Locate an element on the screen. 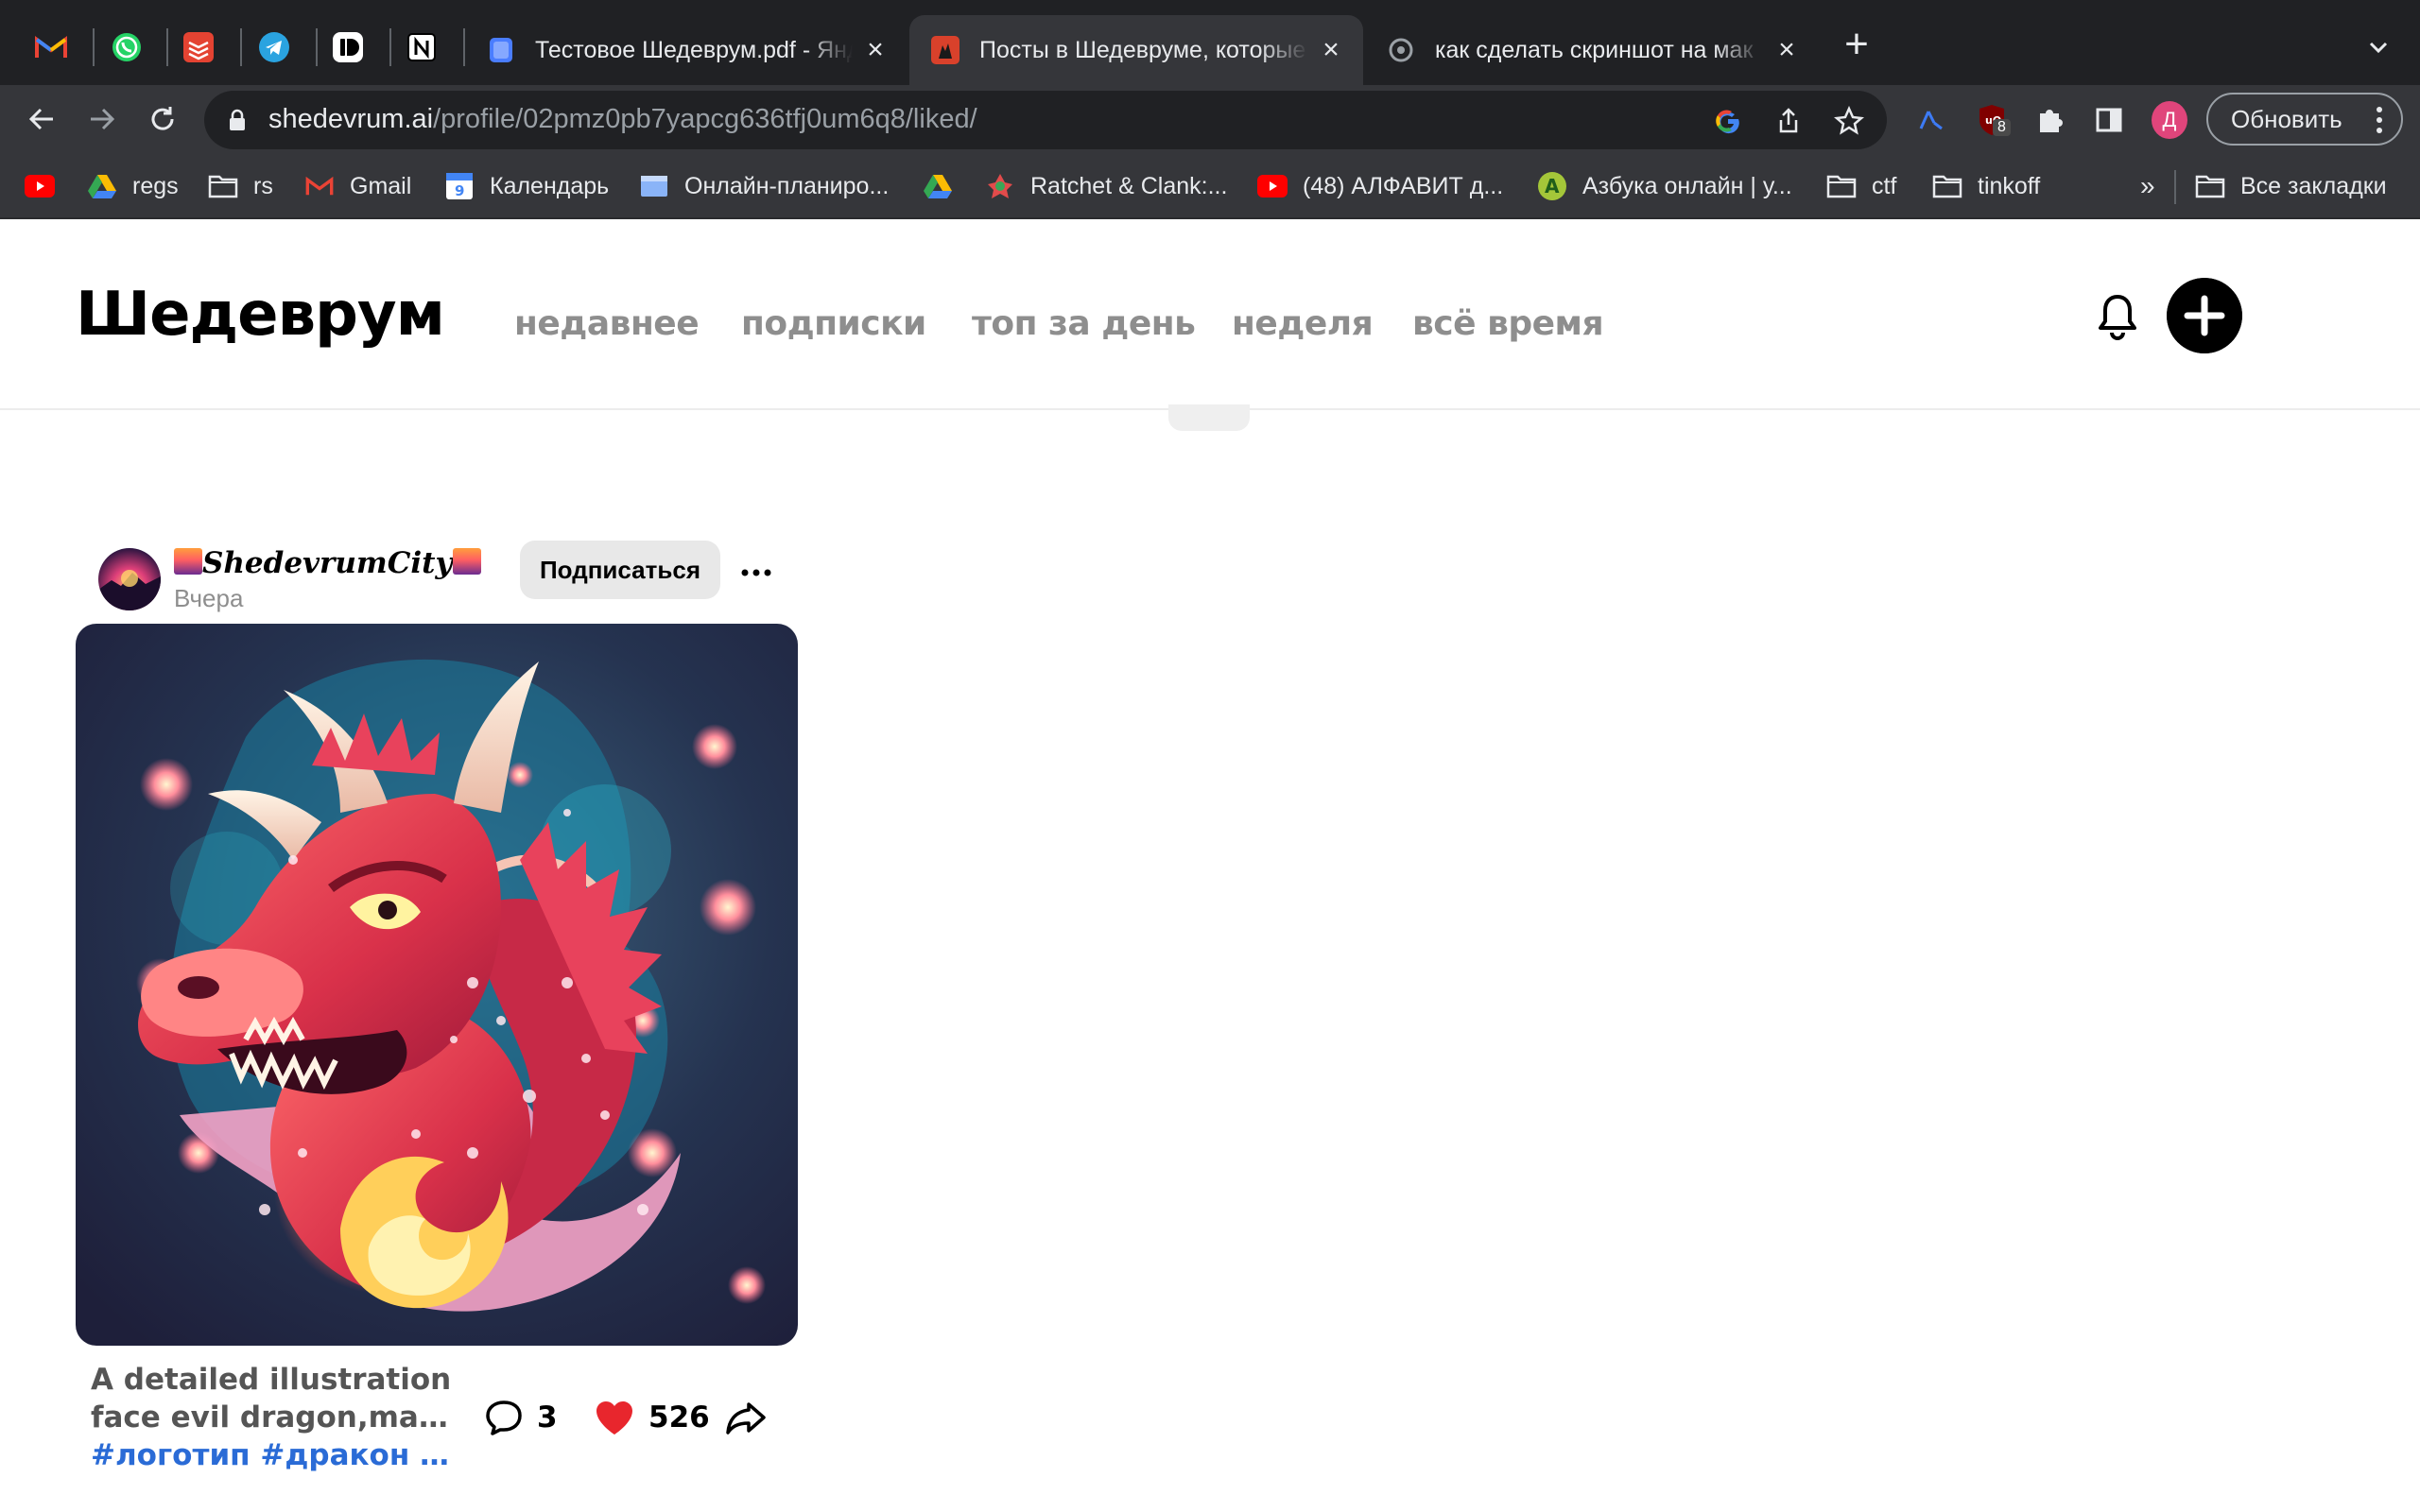 This screenshot has width=2420, height=1512. bookmark-star-icon is located at coordinates (1849, 121).